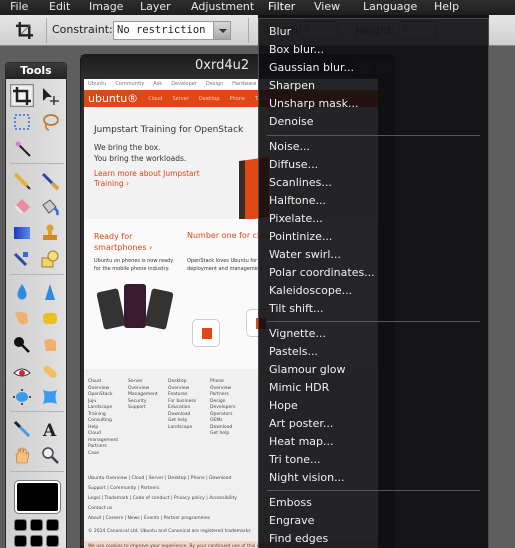 This screenshot has height=548, width=515. Describe the element at coordinates (22, 454) in the screenshot. I see `hand-tool` at that location.